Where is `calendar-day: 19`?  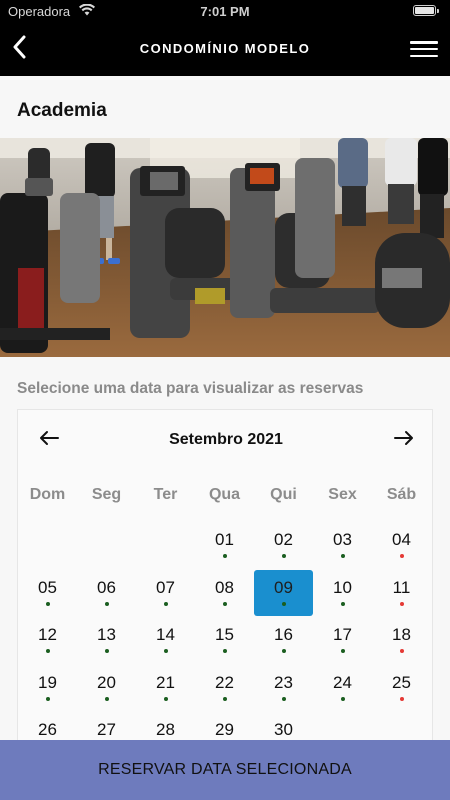 calendar-day: 19 is located at coordinates (47, 688).